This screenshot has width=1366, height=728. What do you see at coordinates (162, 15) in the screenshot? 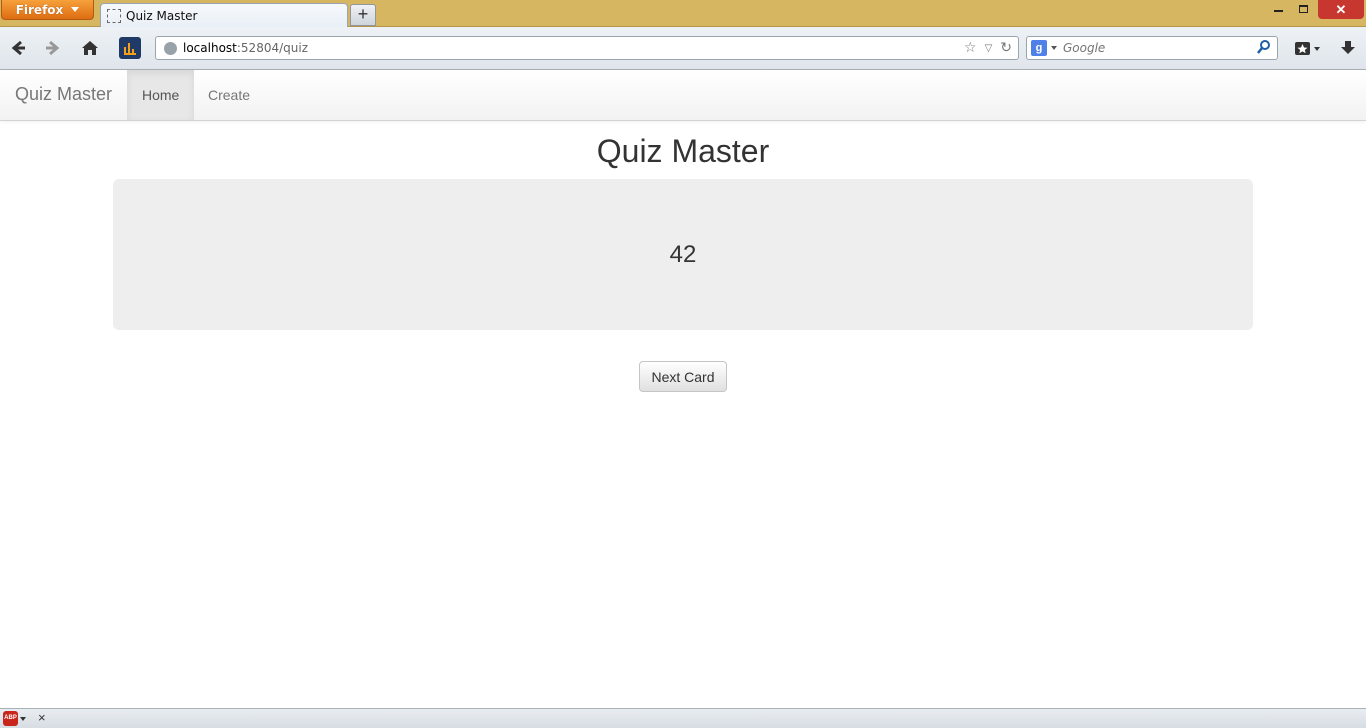
I see `tab-title: Quiz Master` at bounding box center [162, 15].